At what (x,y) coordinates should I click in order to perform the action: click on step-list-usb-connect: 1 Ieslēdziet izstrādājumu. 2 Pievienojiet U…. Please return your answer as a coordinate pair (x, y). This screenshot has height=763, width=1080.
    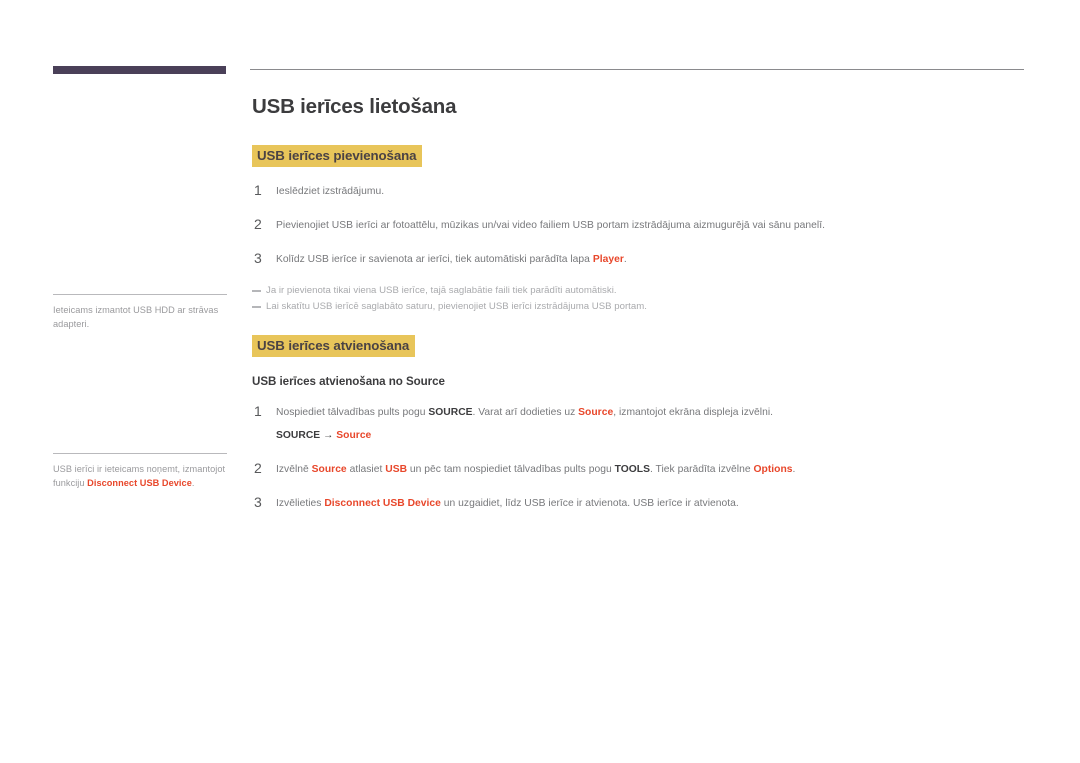
    Looking at the image, I should click on (647, 224).